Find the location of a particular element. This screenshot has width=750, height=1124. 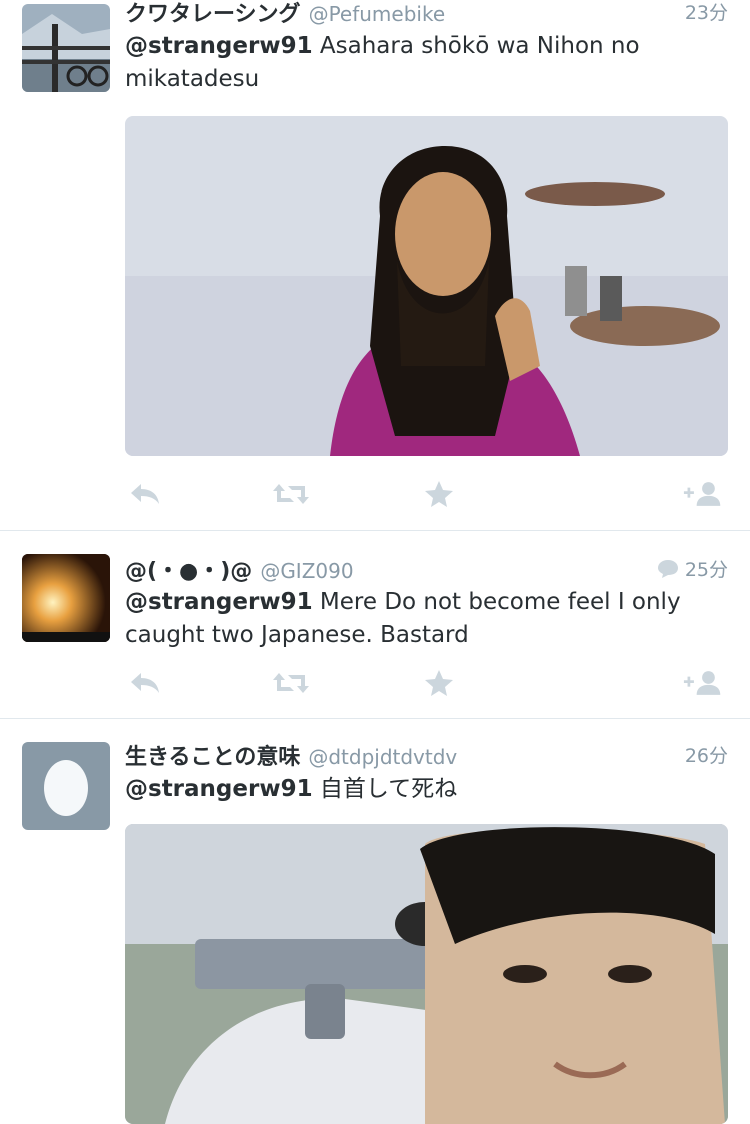

timestamp-group: 25分 is located at coordinates (692, 568).